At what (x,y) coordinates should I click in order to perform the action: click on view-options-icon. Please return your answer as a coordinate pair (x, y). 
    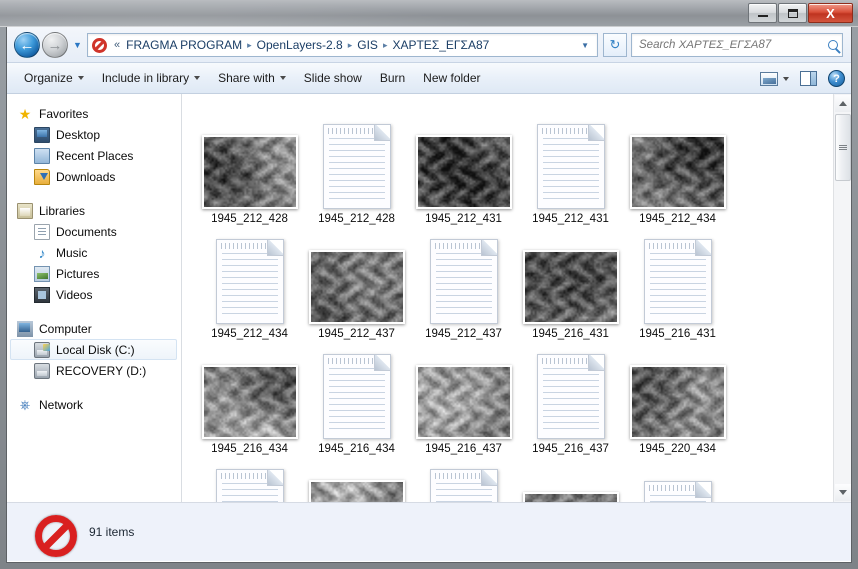
    Looking at the image, I should click on (769, 78).